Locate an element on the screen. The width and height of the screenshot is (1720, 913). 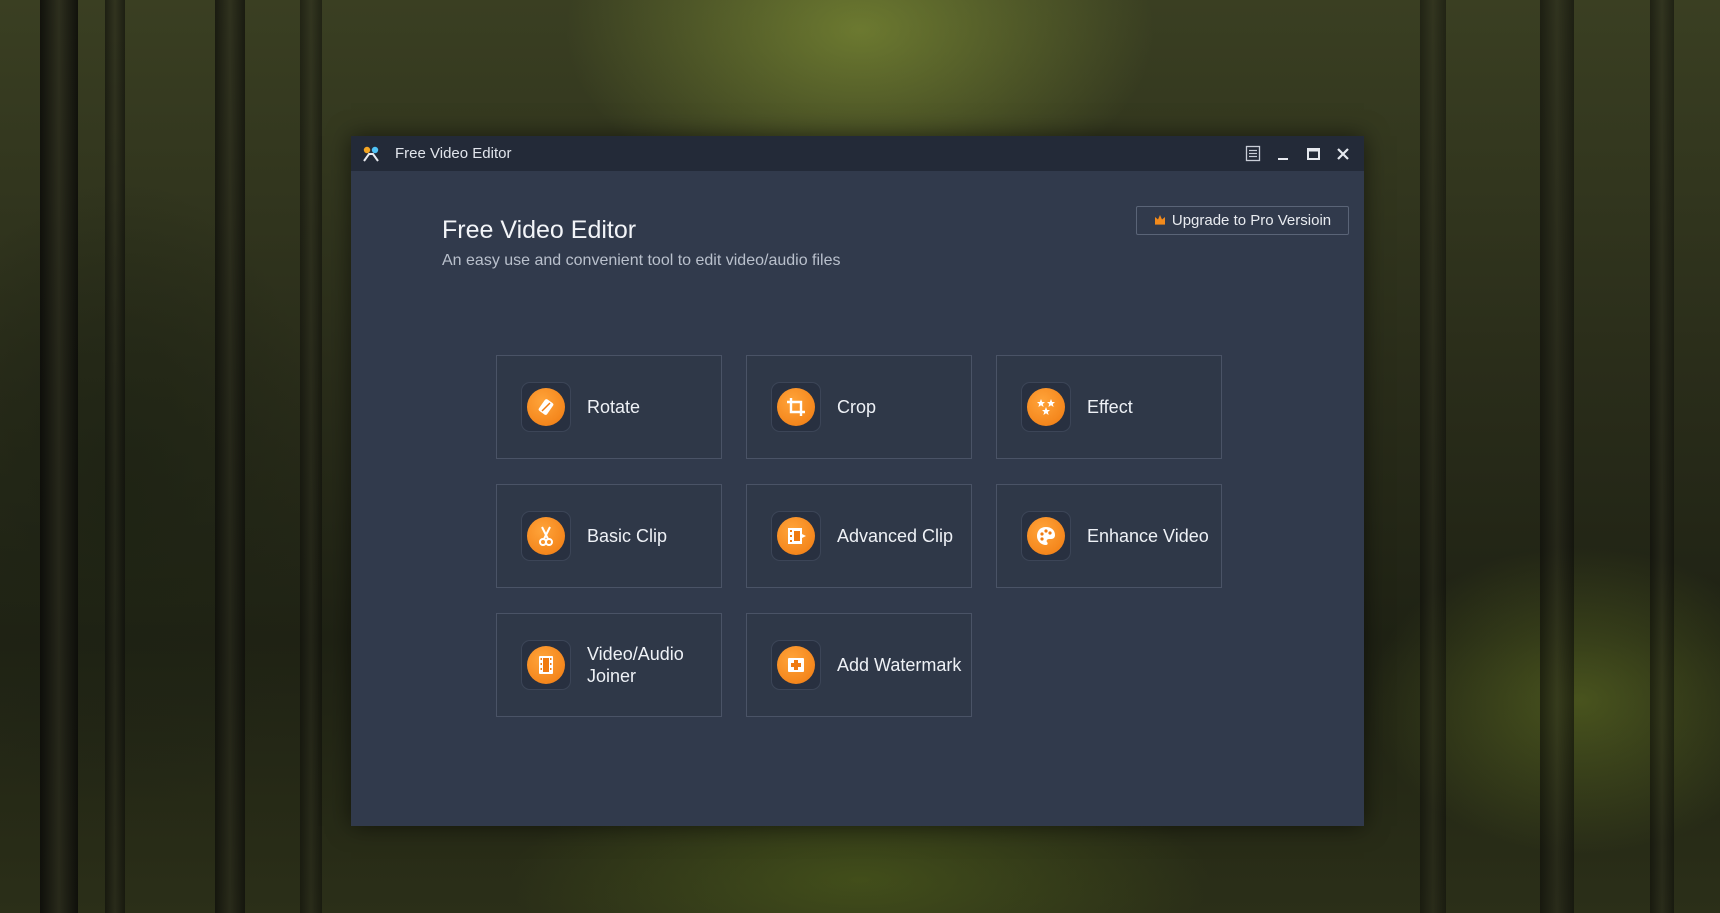
tool-label: Effect is located at coordinates (1110, 407).